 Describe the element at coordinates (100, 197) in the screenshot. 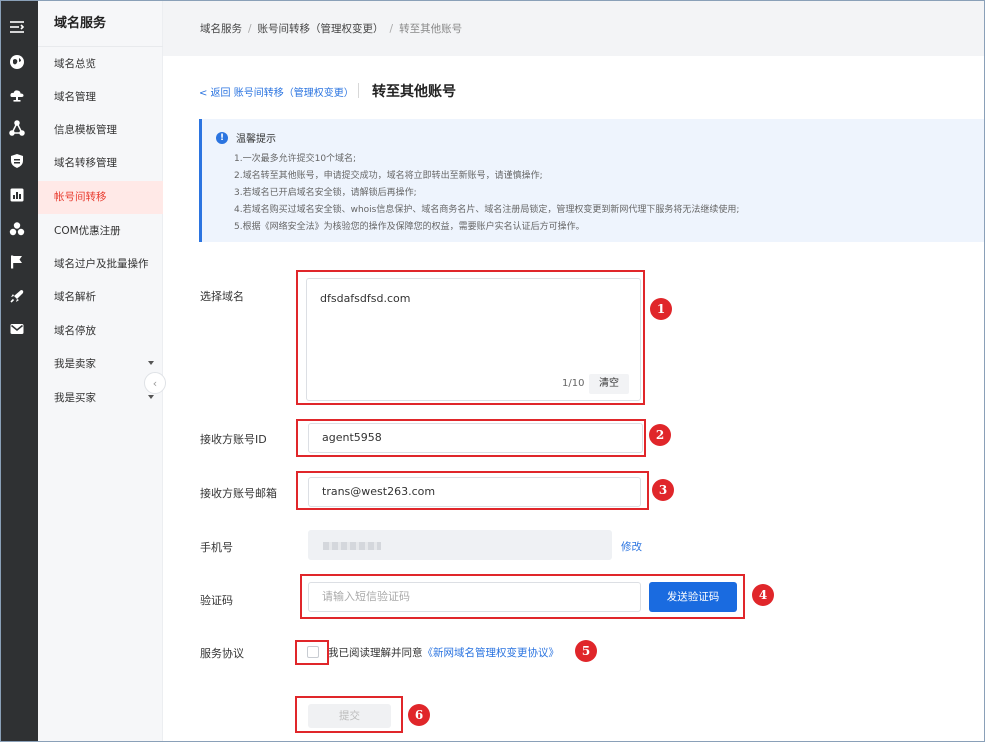

I see `sidebar-item-account-transfer: 帐号间转移` at that location.